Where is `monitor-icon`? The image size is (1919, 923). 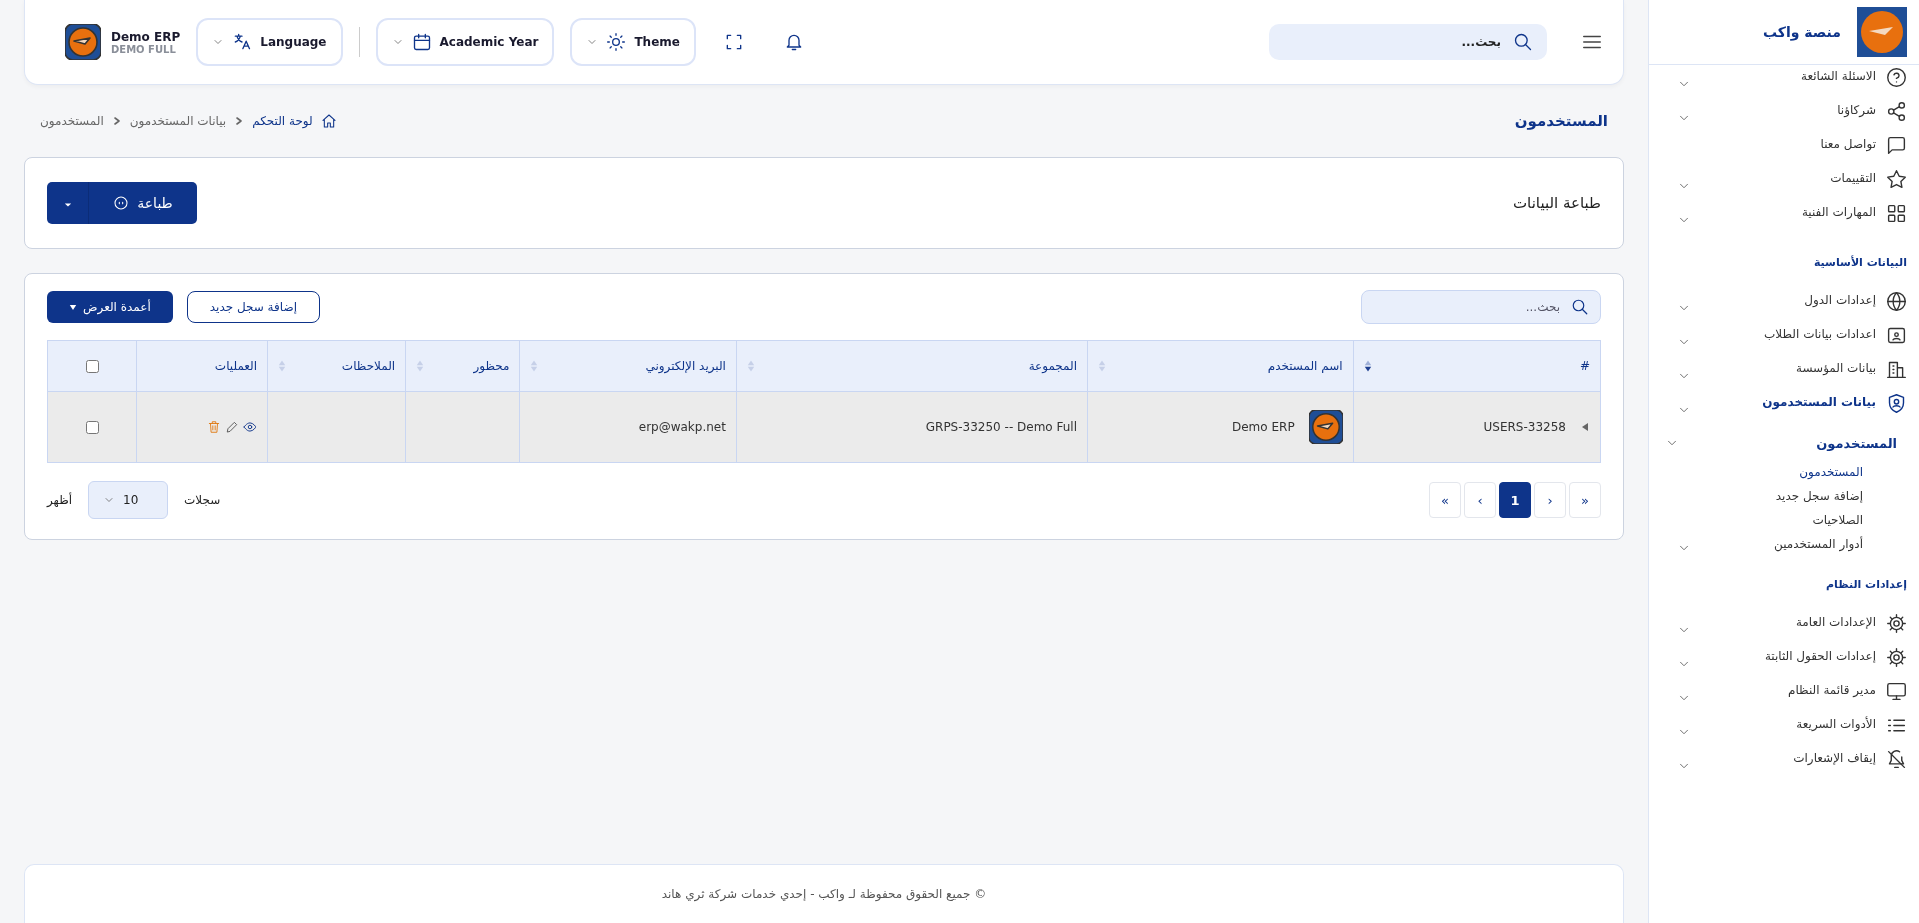
monitor-icon is located at coordinates (1896, 691).